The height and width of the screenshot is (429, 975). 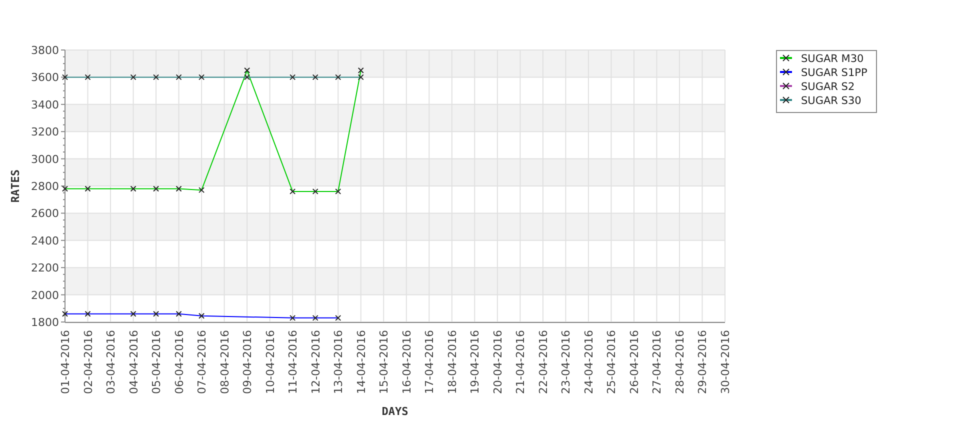 I want to click on x-tick-label: 07-04-2016, so click(x=202, y=362).